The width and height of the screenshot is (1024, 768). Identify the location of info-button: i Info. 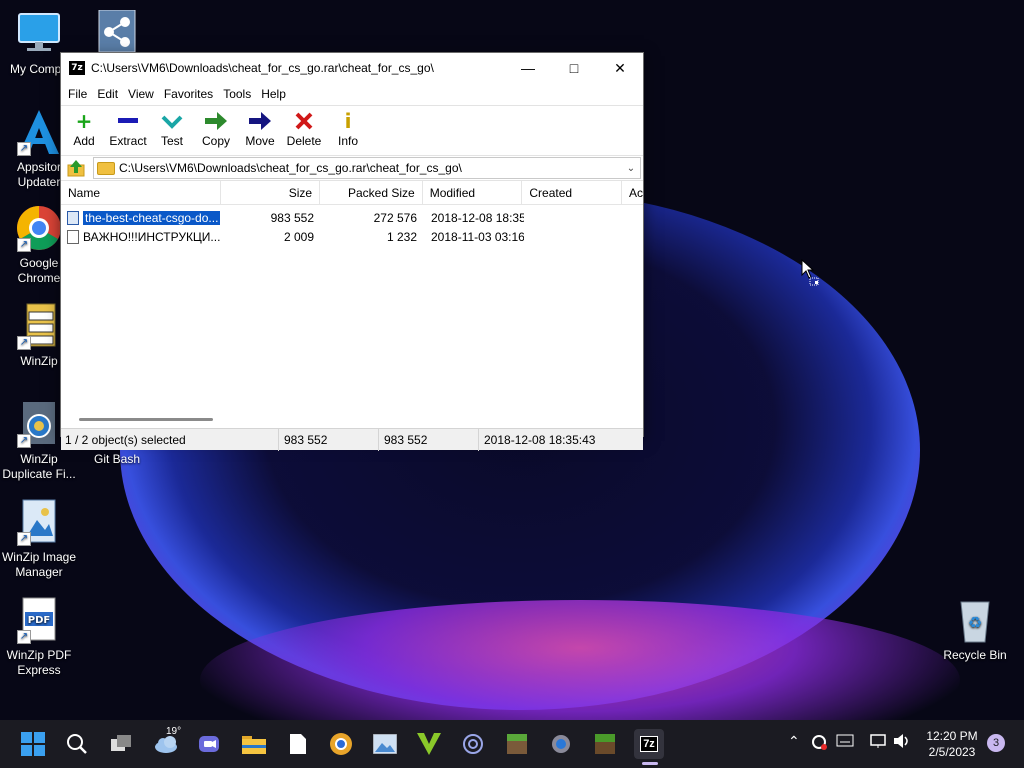
(348, 128).